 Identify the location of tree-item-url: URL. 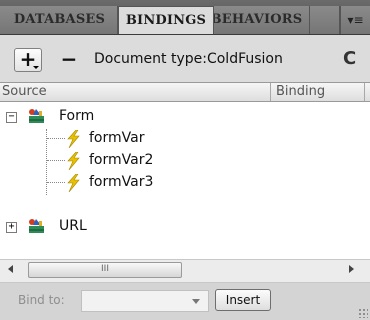
(73, 226).